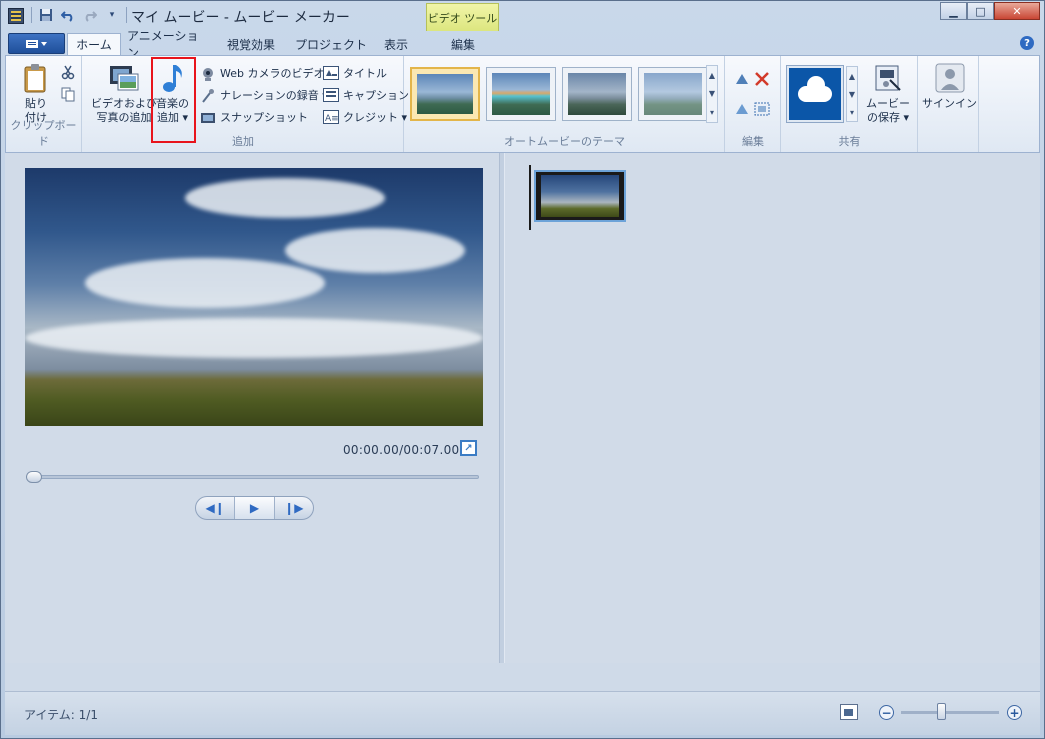  I want to click on credits-button: A≡ クレジット ▾, so click(365, 117).